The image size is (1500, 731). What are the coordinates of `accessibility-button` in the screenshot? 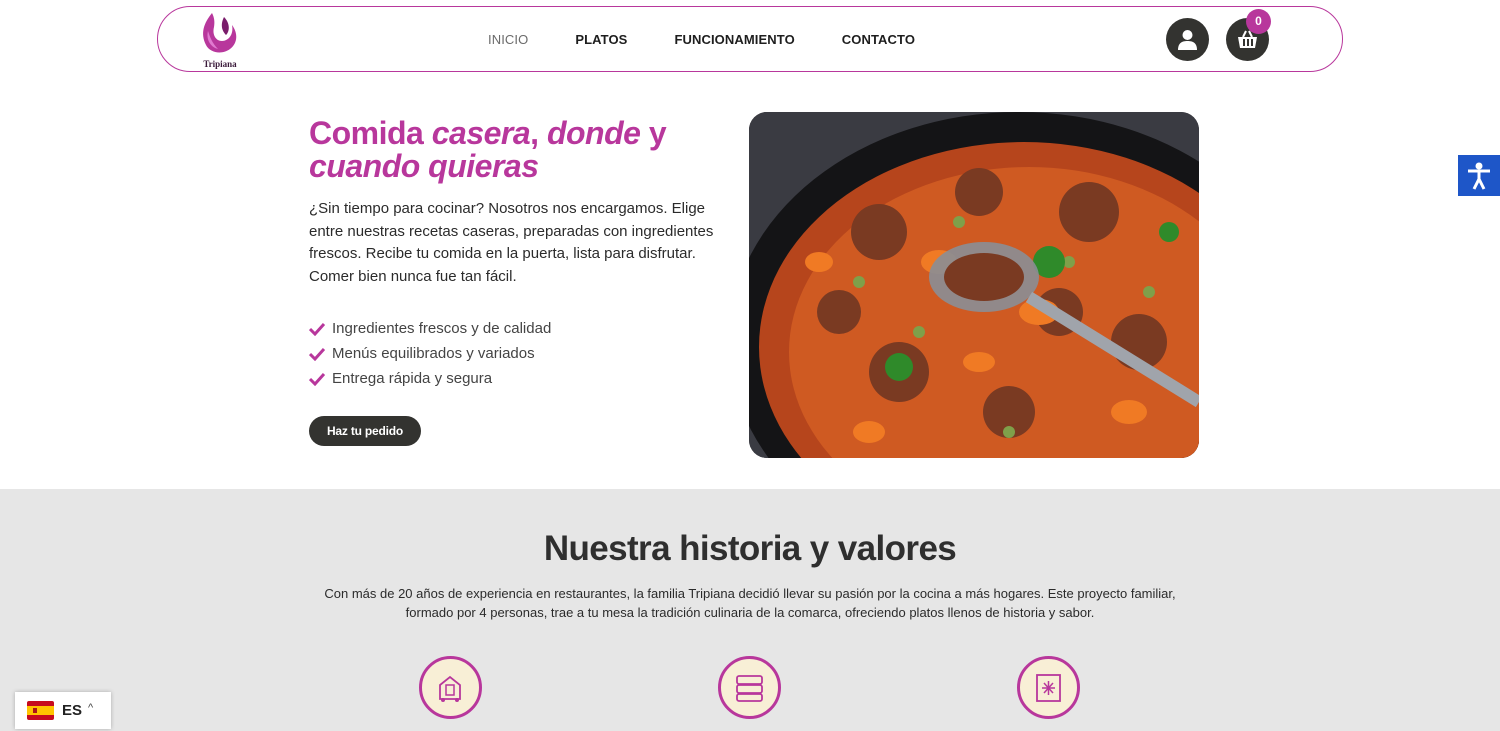 It's located at (1479, 175).